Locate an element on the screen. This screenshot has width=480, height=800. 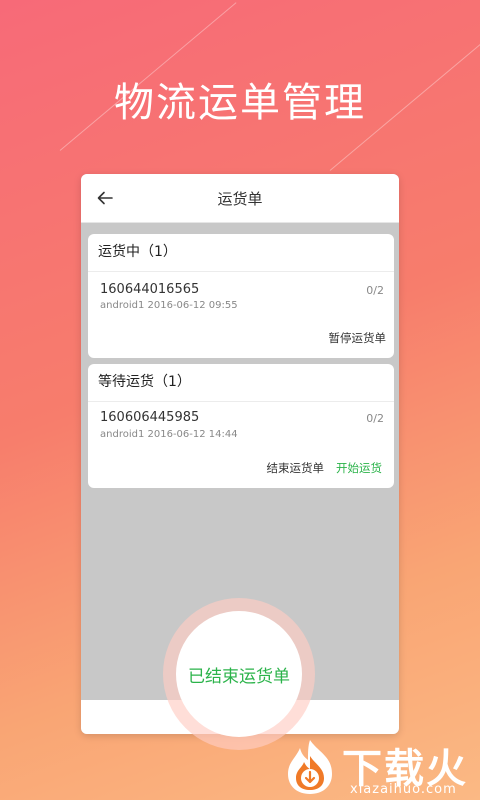
app-top-bar: 运货单 is located at coordinates (240, 198).